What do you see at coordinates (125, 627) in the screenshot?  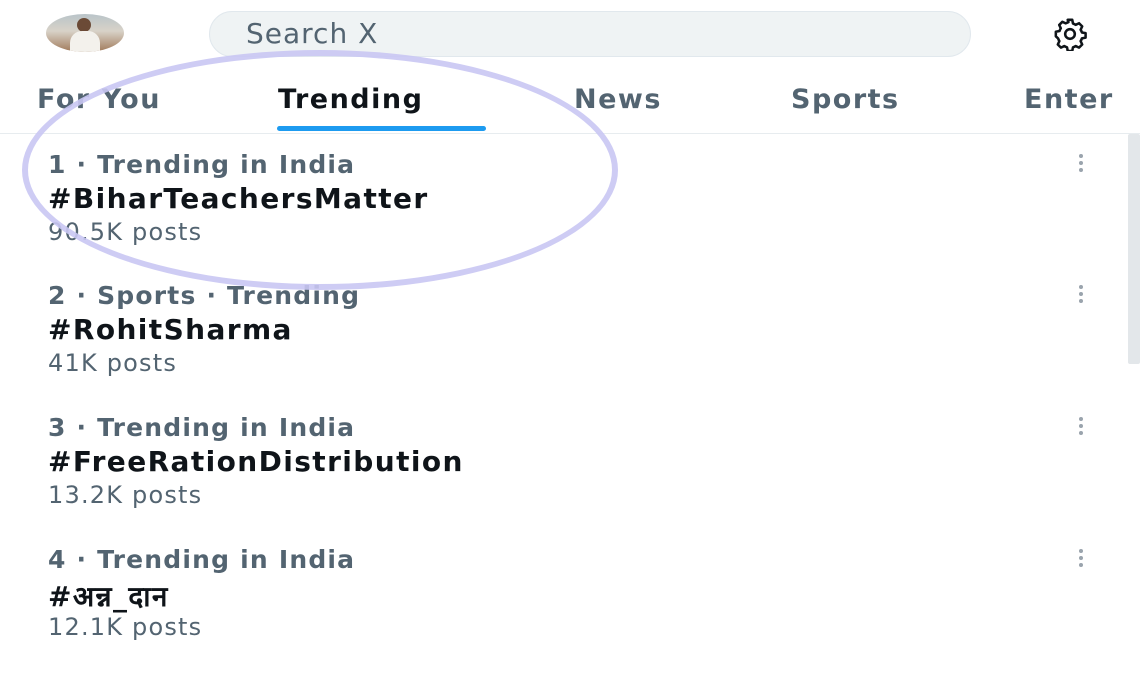 I see `trend-post-count: 12.1K posts` at bounding box center [125, 627].